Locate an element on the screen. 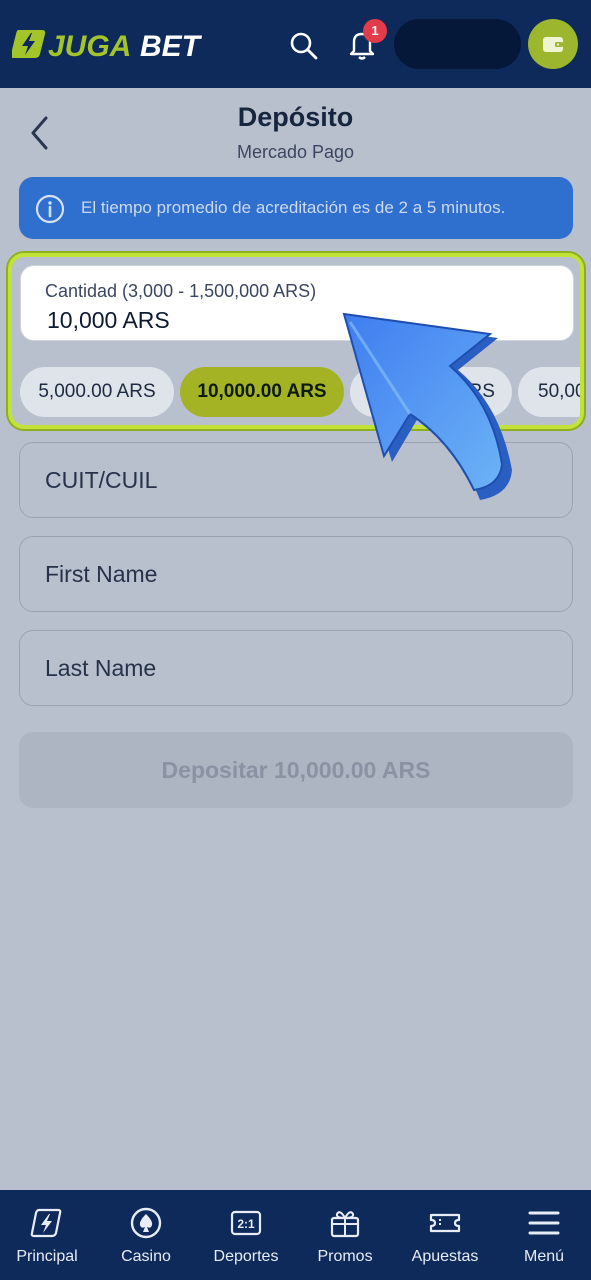 This screenshot has width=591, height=1280. spade-icon is located at coordinates (146, 1223).